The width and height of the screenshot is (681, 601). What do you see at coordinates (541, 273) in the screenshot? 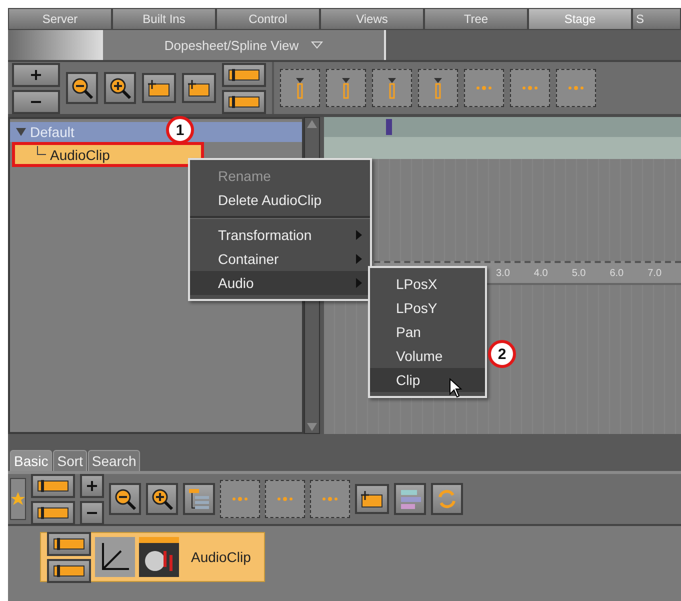
I see `ruler-label: 4.0` at bounding box center [541, 273].